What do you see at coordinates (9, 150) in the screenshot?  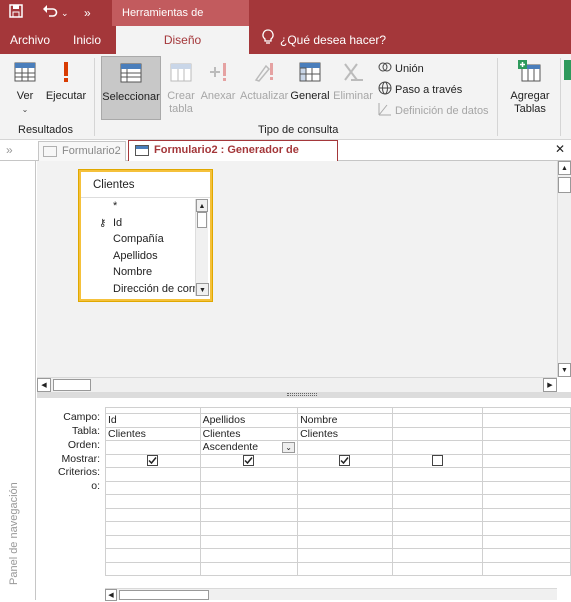 I see `nav-expand-icon: »` at bounding box center [9, 150].